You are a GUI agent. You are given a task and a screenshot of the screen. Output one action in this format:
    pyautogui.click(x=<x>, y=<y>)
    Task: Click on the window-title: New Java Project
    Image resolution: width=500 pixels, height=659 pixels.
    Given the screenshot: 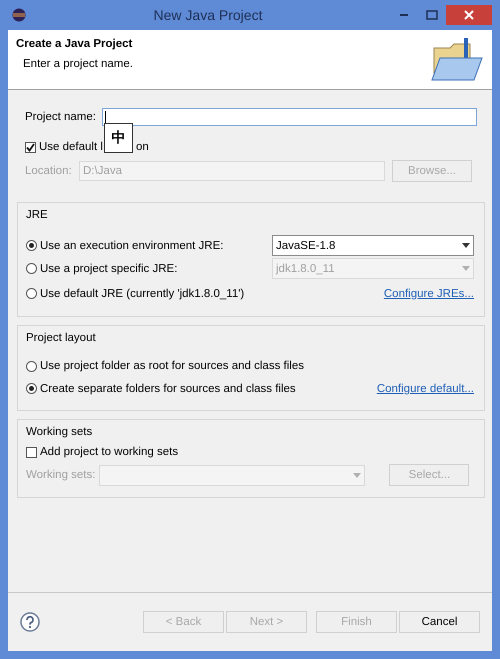 What is the action you would take?
    pyautogui.click(x=208, y=15)
    